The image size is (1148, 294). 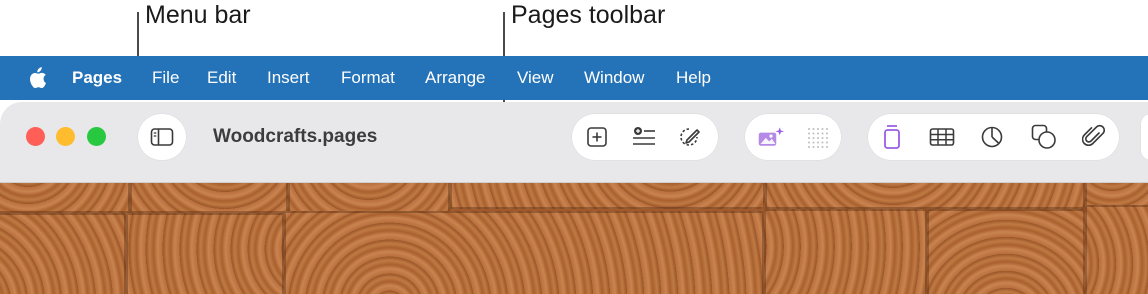 I want to click on add-section-icon, so click(x=644, y=137).